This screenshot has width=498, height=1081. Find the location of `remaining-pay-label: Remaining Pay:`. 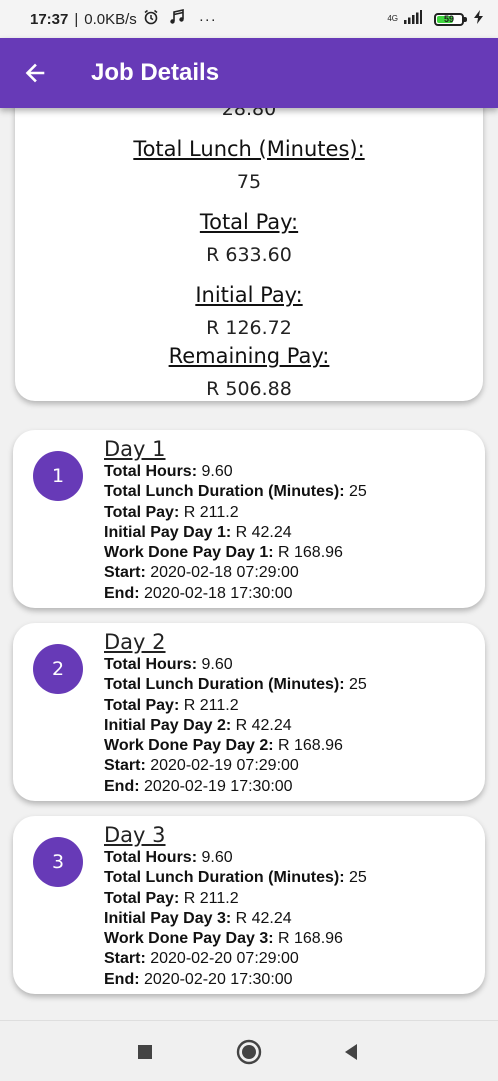

remaining-pay-label: Remaining Pay: is located at coordinates (249, 356).